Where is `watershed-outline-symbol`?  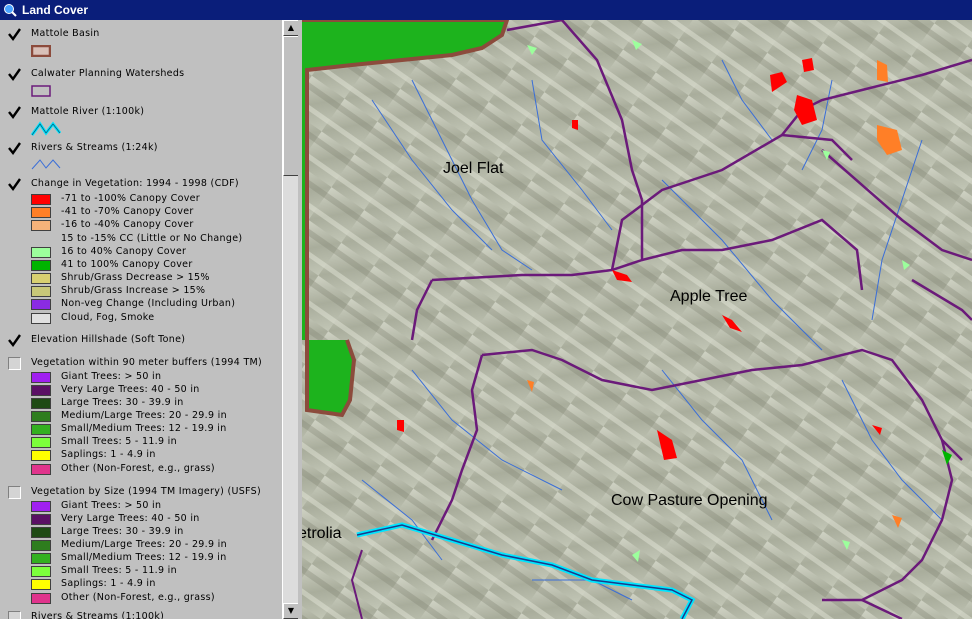 watershed-outline-symbol is located at coordinates (41, 91).